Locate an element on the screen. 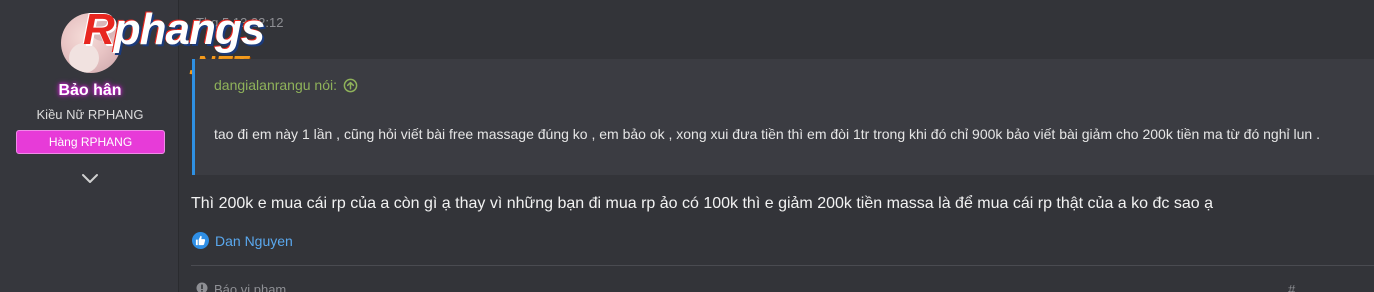 Image resolution: width=1374 pixels, height=292 pixels. arrow-up-circle-icon is located at coordinates (350, 85).